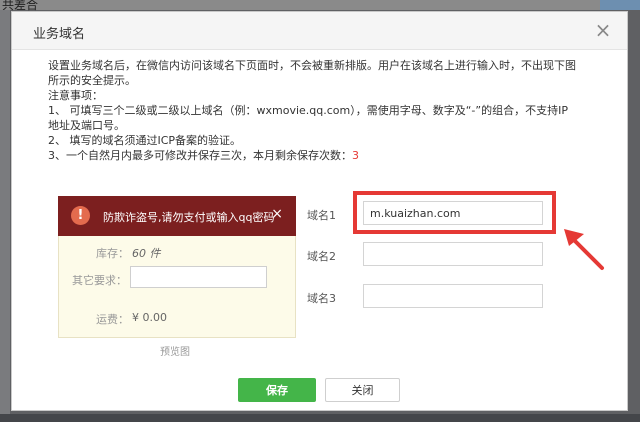 This screenshot has height=422, width=640. I want to click on close-icon: ×, so click(603, 30).